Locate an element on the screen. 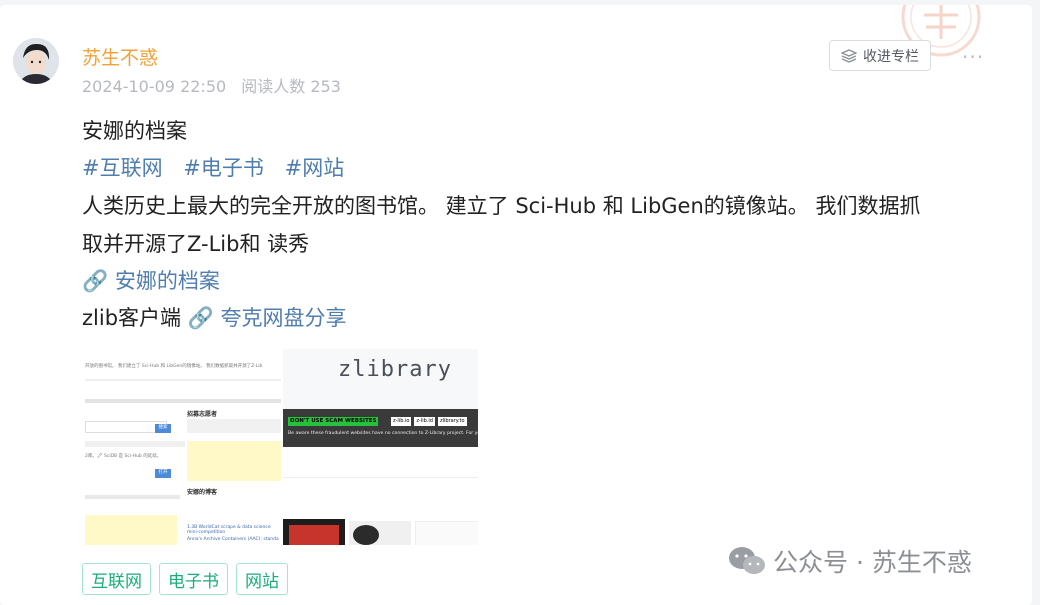  hashtags: #互联网 #电子书 #网站 is located at coordinates (220, 167).